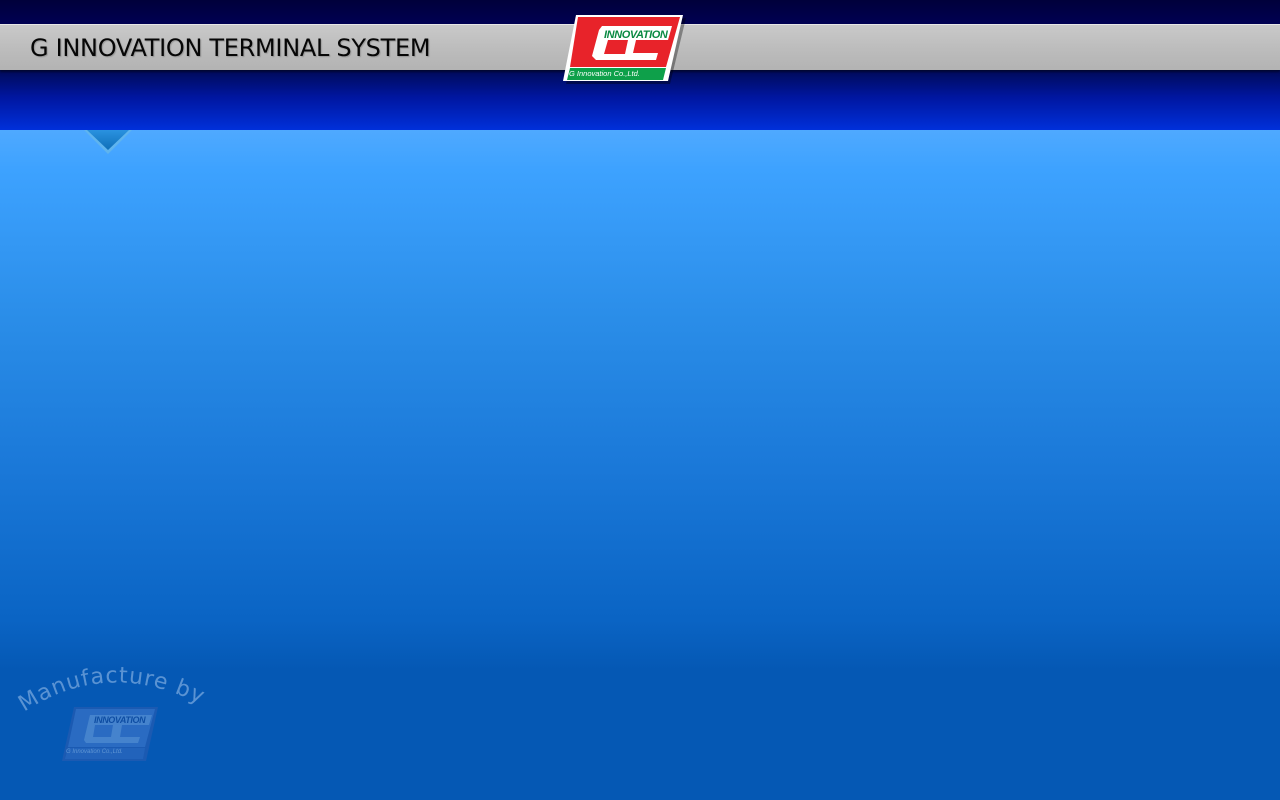 The width and height of the screenshot is (1280, 800). Describe the element at coordinates (230, 48) in the screenshot. I see `app-title: G INNOVATION TERMINAL SYSTEM` at that location.